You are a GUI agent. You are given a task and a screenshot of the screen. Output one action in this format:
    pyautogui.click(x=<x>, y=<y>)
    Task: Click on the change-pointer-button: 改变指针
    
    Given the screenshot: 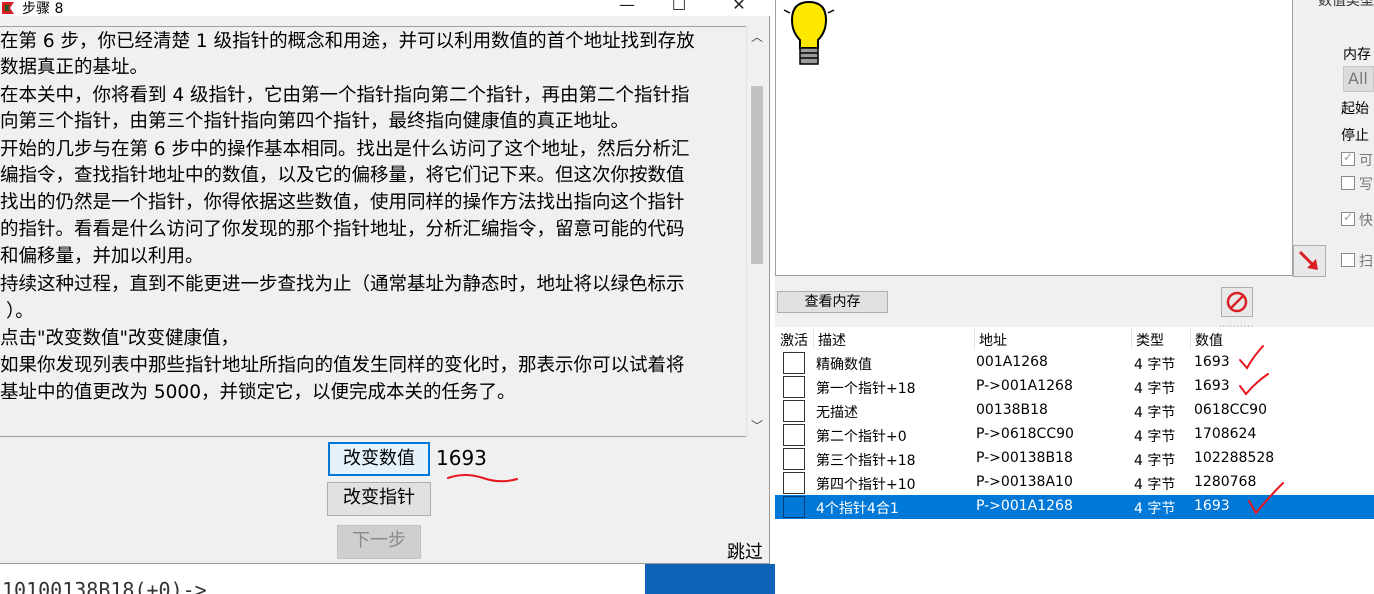 What is the action you would take?
    pyautogui.click(x=379, y=499)
    